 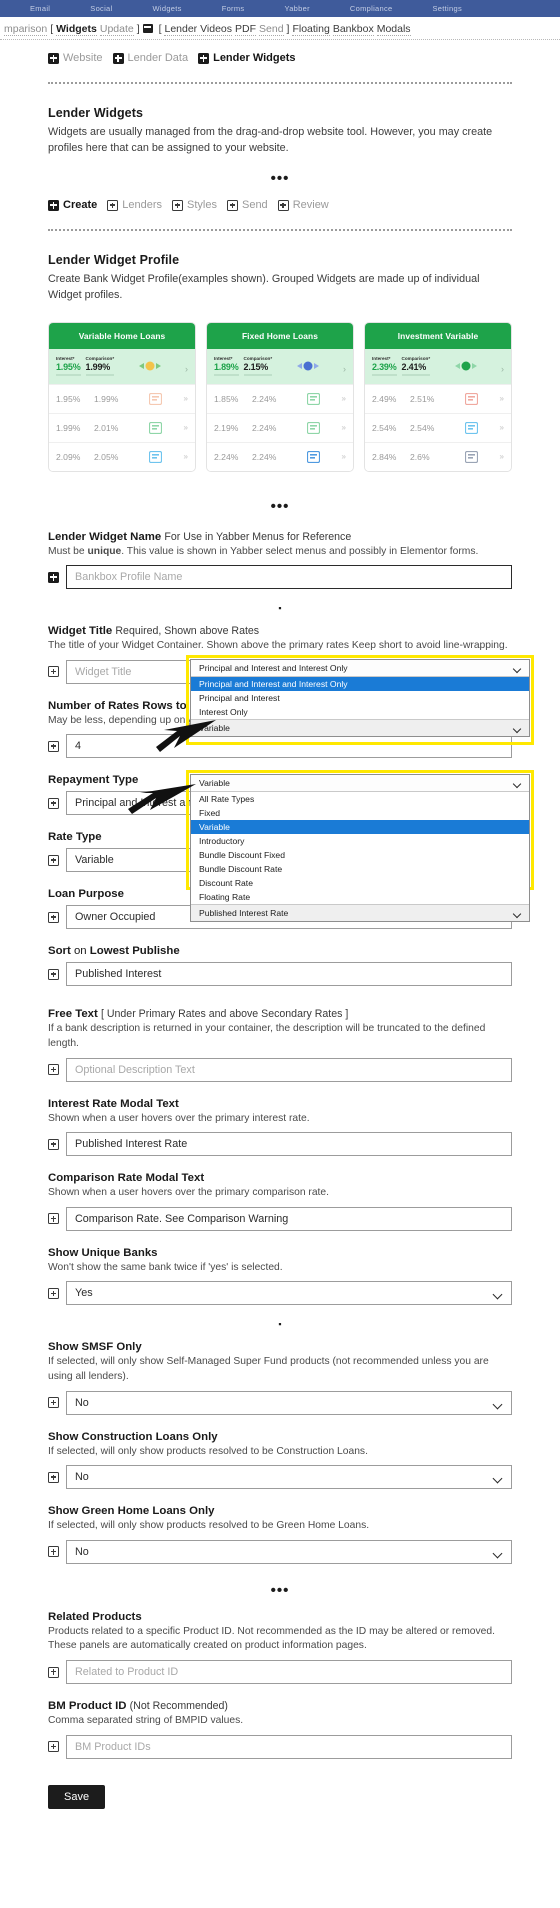 I want to click on admin-bar-item-3: Forms, so click(x=233, y=8).